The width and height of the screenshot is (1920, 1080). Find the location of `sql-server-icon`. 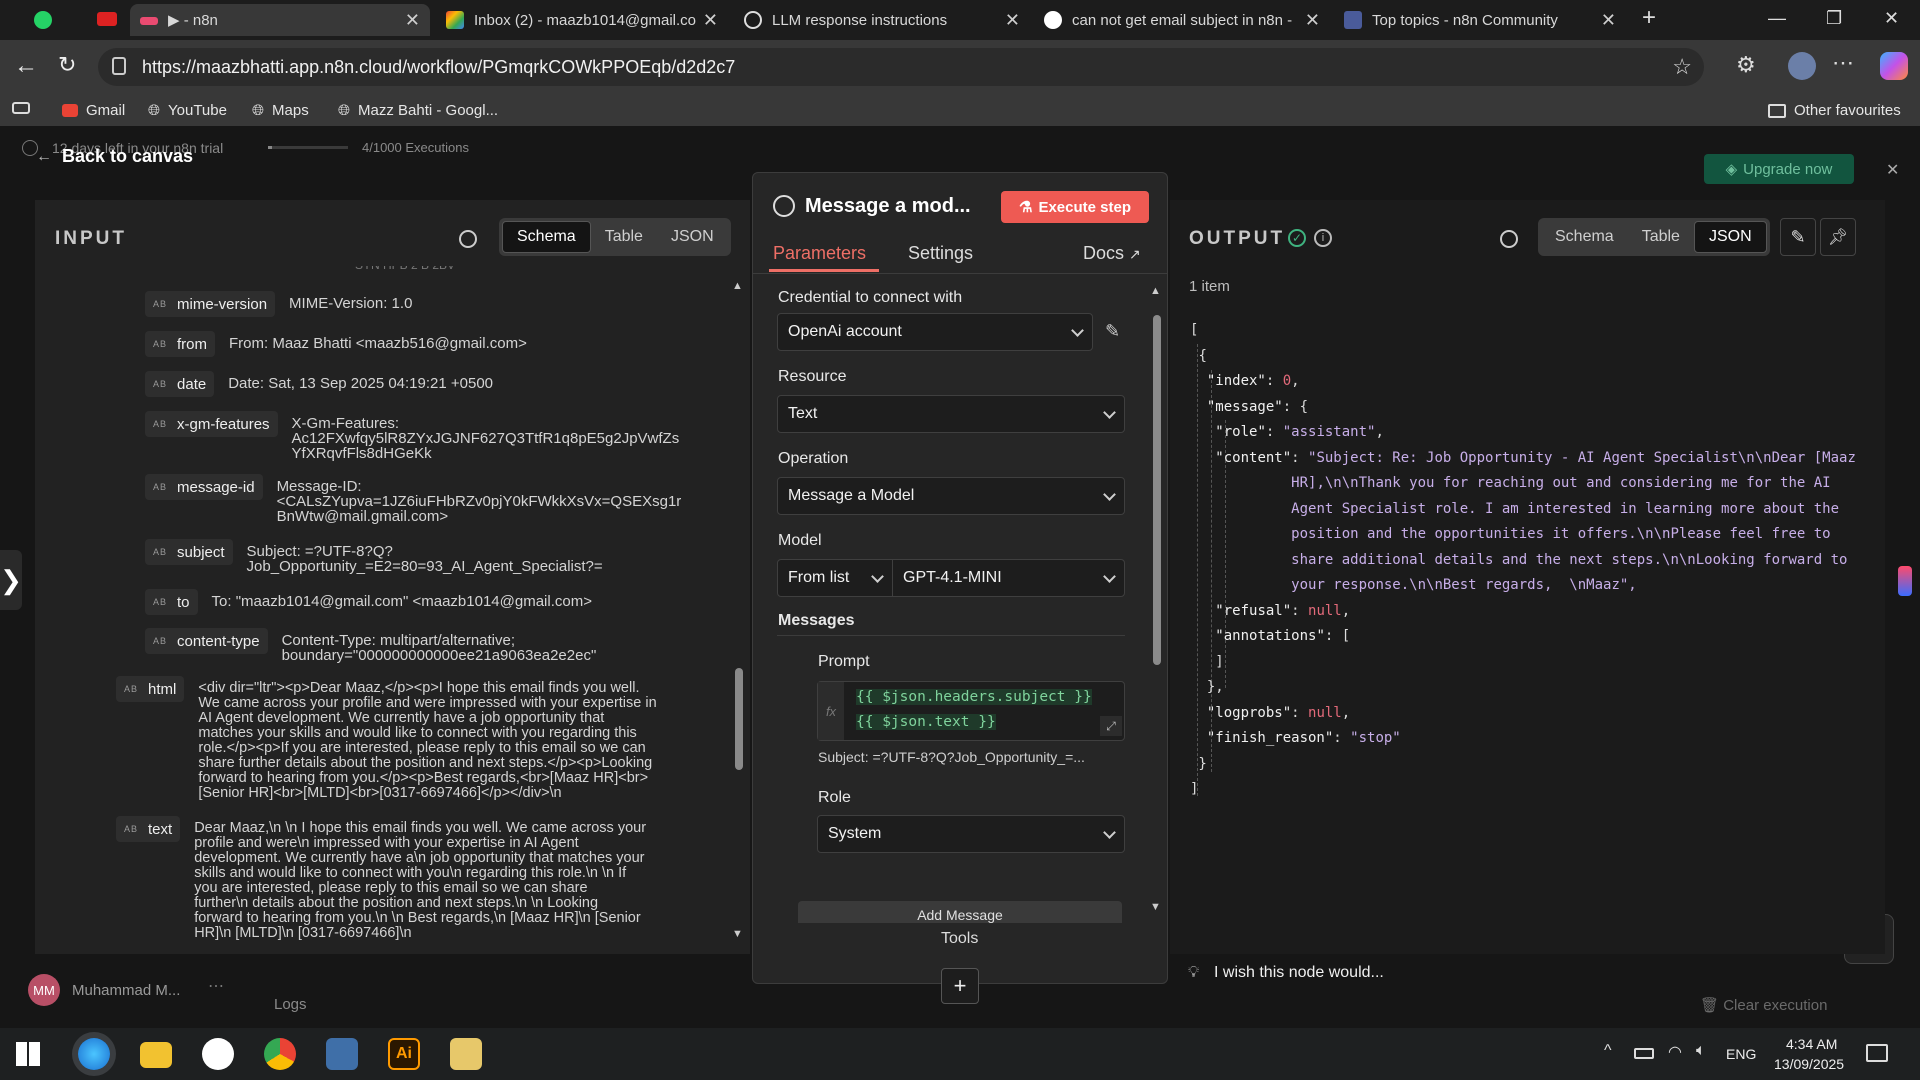

sql-server-icon is located at coordinates (342, 1054).